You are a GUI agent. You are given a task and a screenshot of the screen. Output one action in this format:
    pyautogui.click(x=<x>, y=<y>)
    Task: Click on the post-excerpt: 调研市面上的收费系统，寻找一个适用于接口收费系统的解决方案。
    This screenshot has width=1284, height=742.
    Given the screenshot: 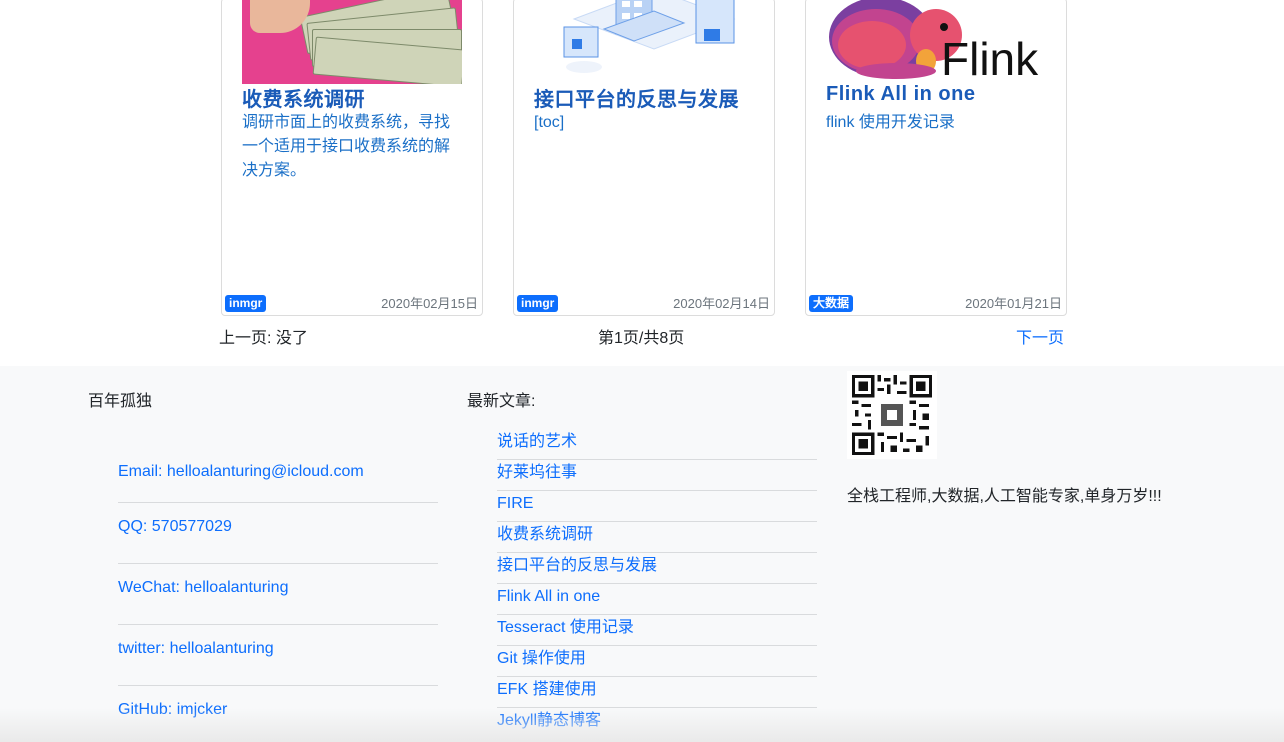 What is the action you would take?
    pyautogui.click(x=346, y=146)
    